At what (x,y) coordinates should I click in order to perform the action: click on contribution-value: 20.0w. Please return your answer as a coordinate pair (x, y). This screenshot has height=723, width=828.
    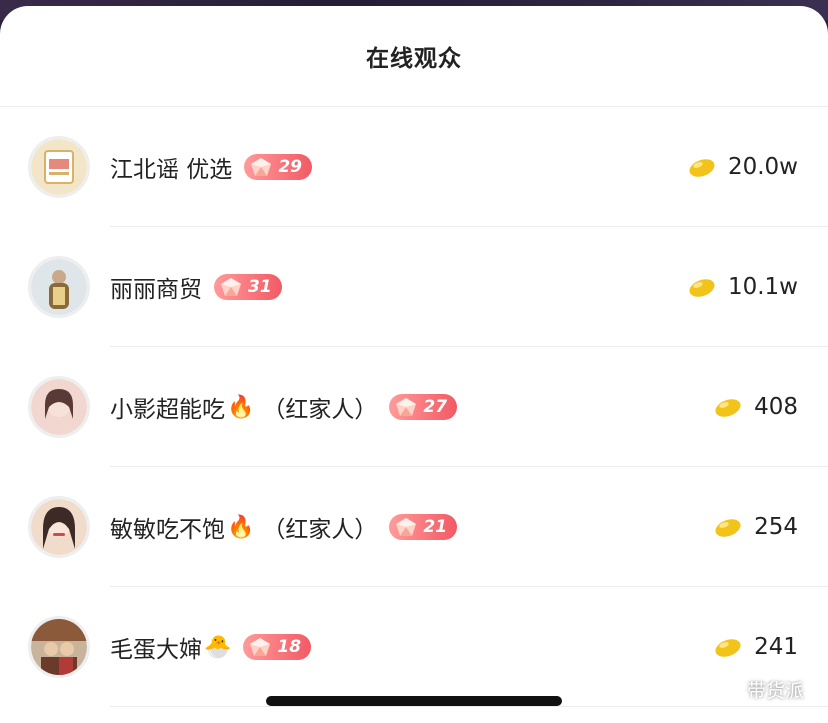
    Looking at the image, I should click on (762, 167).